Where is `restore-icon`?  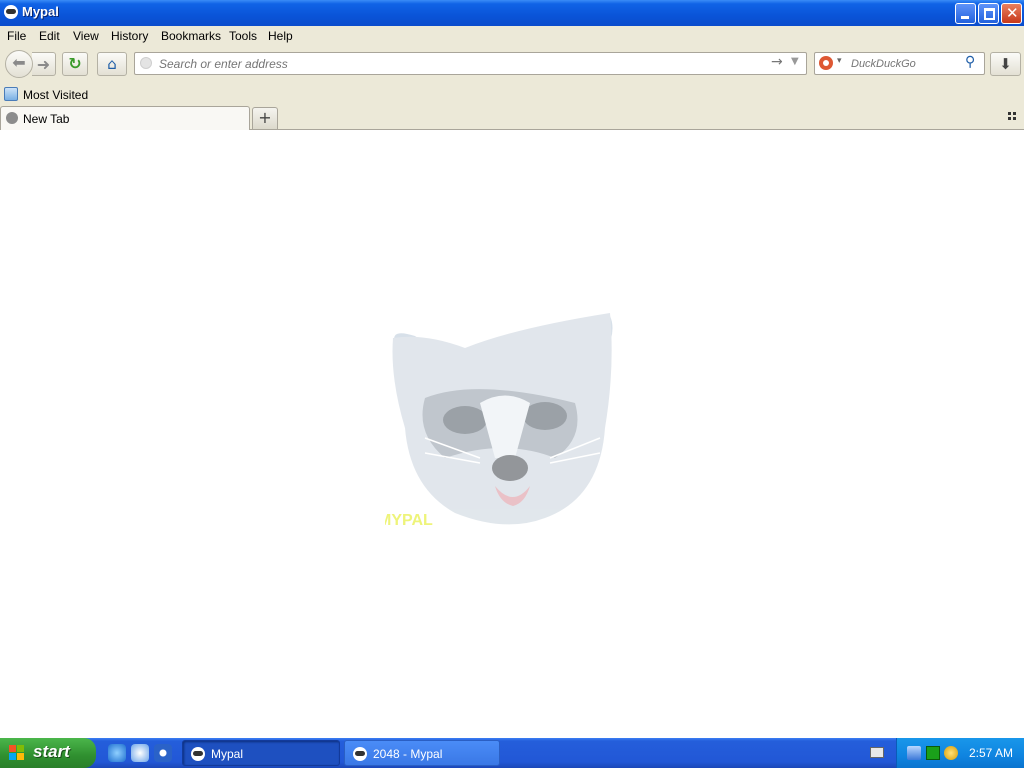 restore-icon is located at coordinates (989, 14).